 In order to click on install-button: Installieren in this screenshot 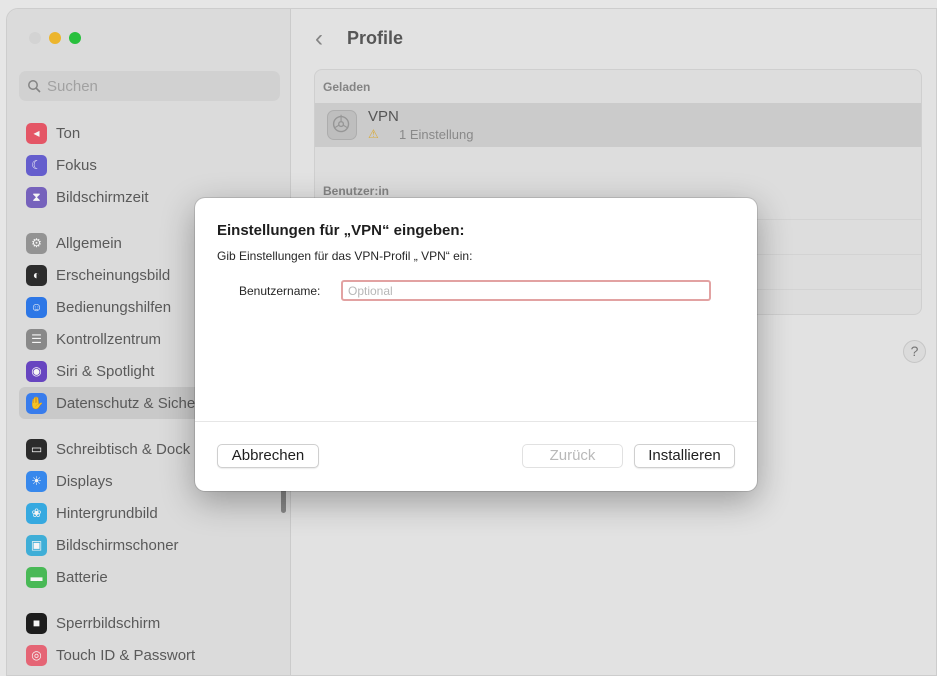, I will do `click(684, 456)`.